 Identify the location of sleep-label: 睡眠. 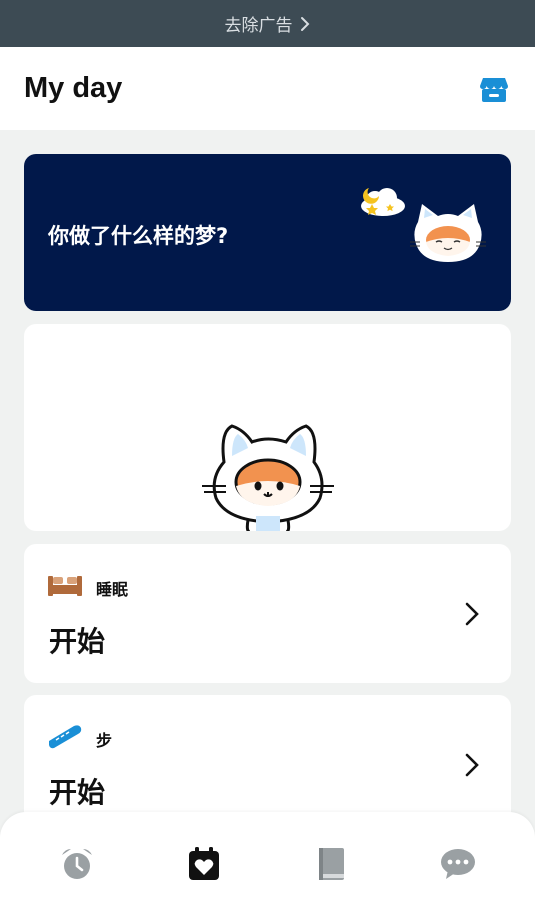
(112, 589).